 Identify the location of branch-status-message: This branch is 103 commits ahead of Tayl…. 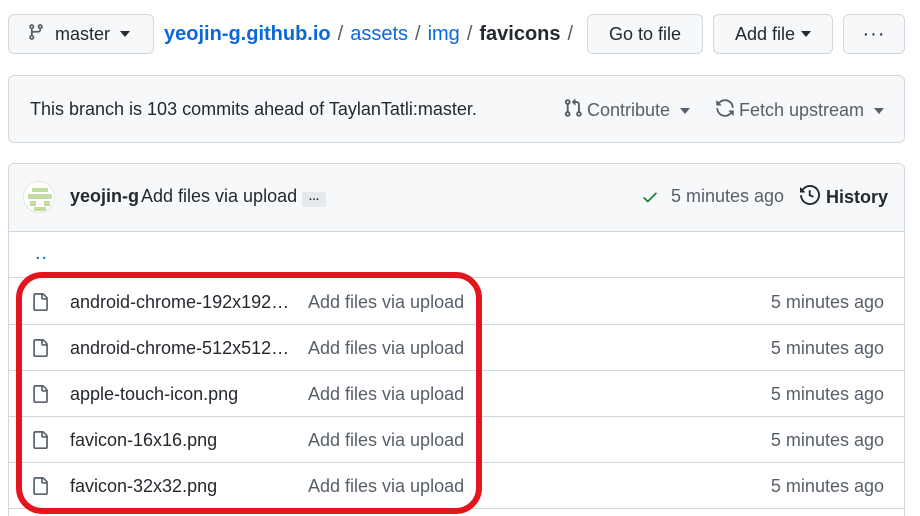
(253, 108).